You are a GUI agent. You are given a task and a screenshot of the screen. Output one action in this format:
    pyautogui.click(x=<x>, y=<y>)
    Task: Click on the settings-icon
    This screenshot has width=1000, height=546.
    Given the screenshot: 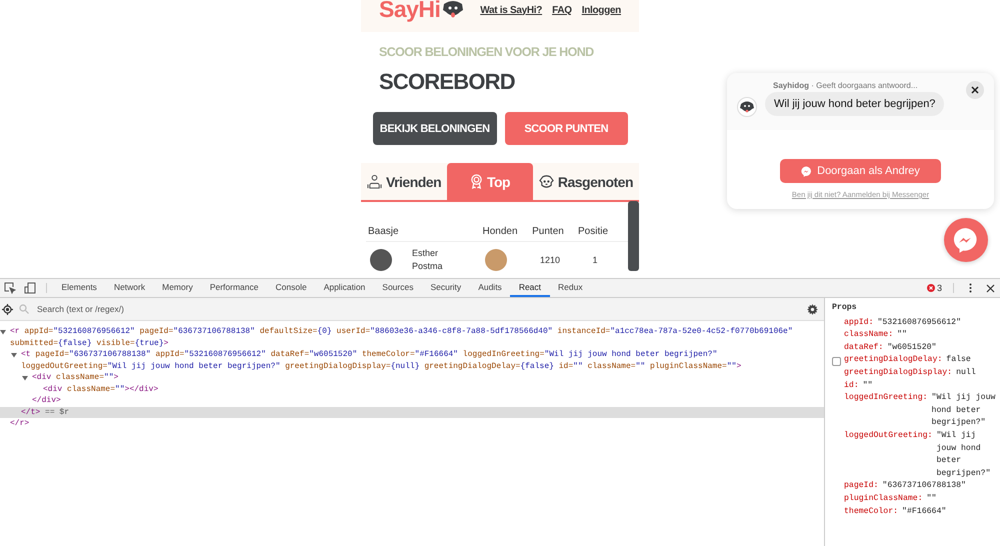 What is the action you would take?
    pyautogui.click(x=812, y=309)
    